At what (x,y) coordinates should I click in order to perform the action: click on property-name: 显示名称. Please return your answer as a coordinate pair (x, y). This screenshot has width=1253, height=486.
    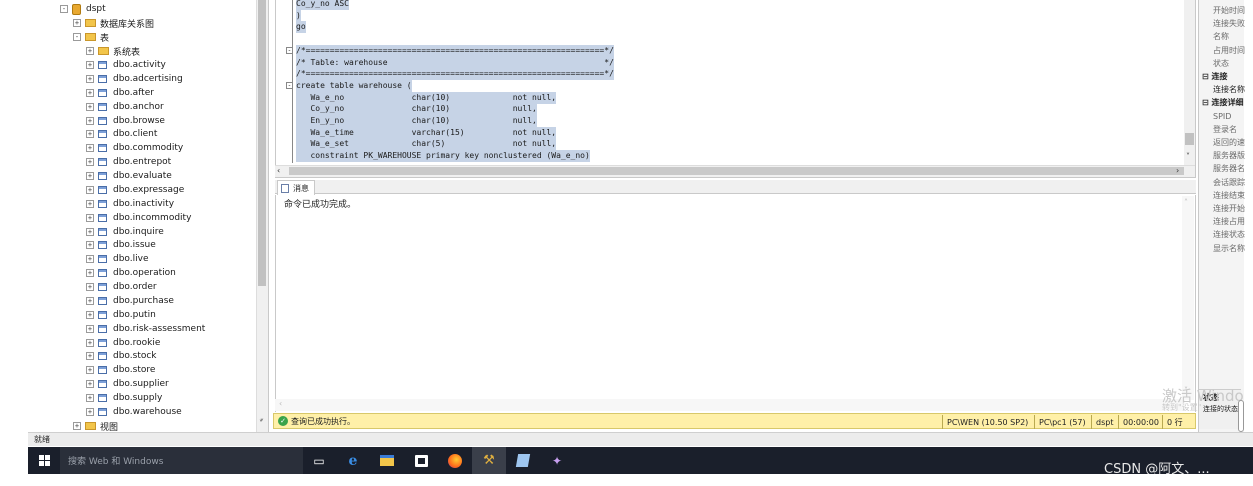
    Looking at the image, I should click on (1229, 248).